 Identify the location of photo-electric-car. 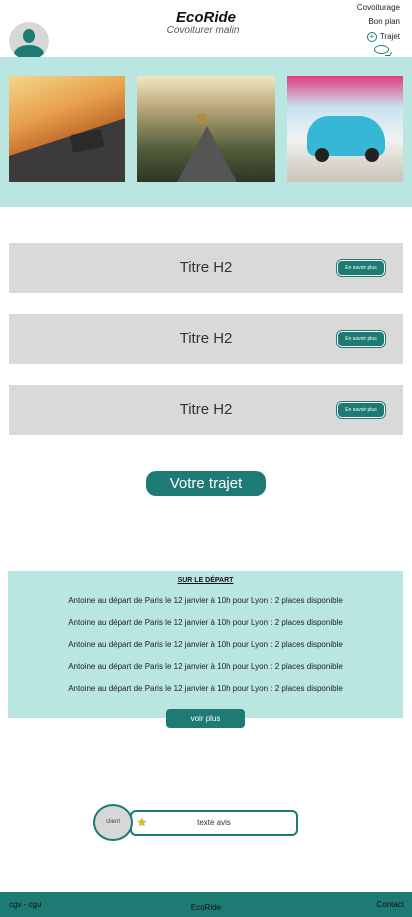
(345, 129).